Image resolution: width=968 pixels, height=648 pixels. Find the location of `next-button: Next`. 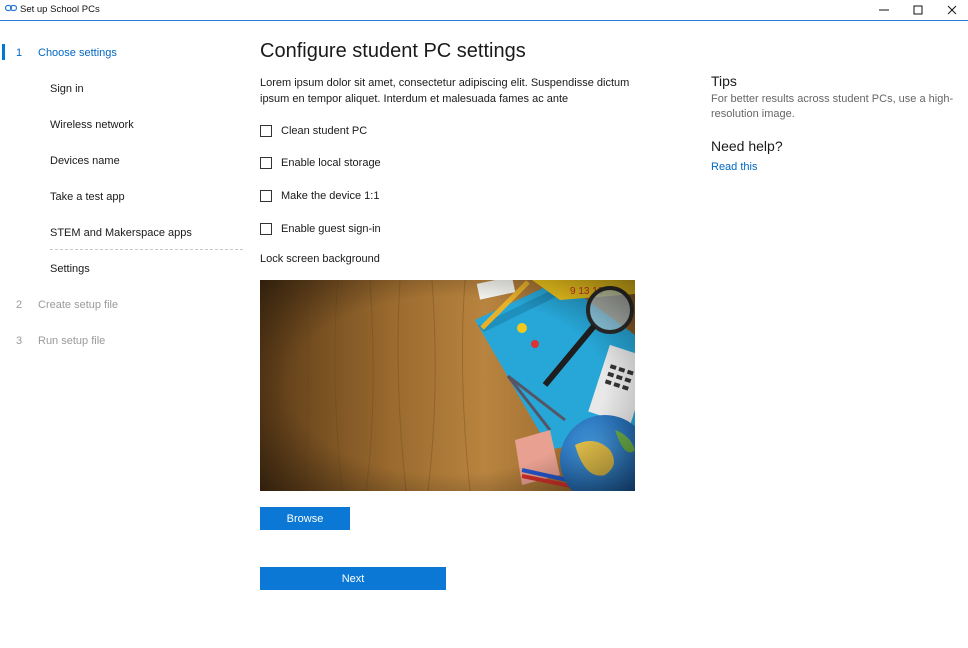

next-button: Next is located at coordinates (353, 578).